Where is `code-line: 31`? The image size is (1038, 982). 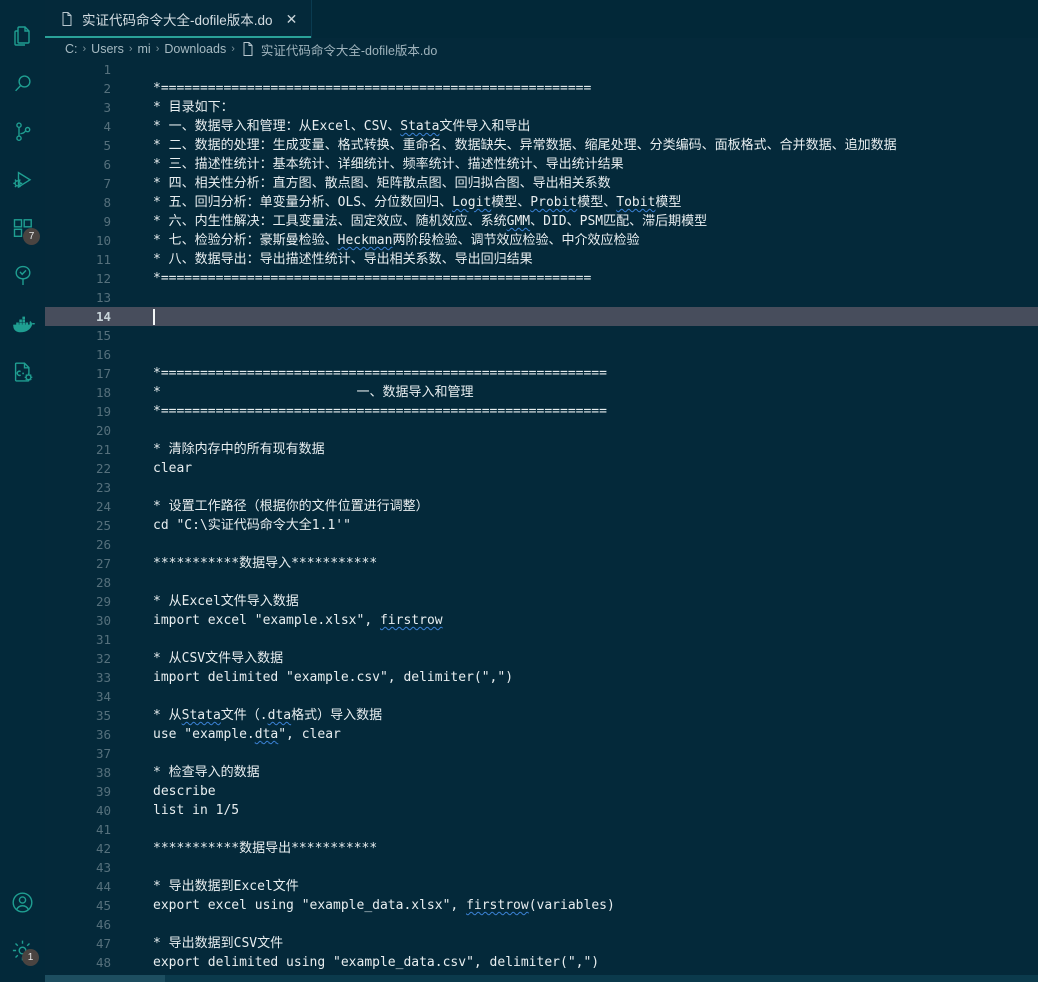 code-line: 31 is located at coordinates (541, 639).